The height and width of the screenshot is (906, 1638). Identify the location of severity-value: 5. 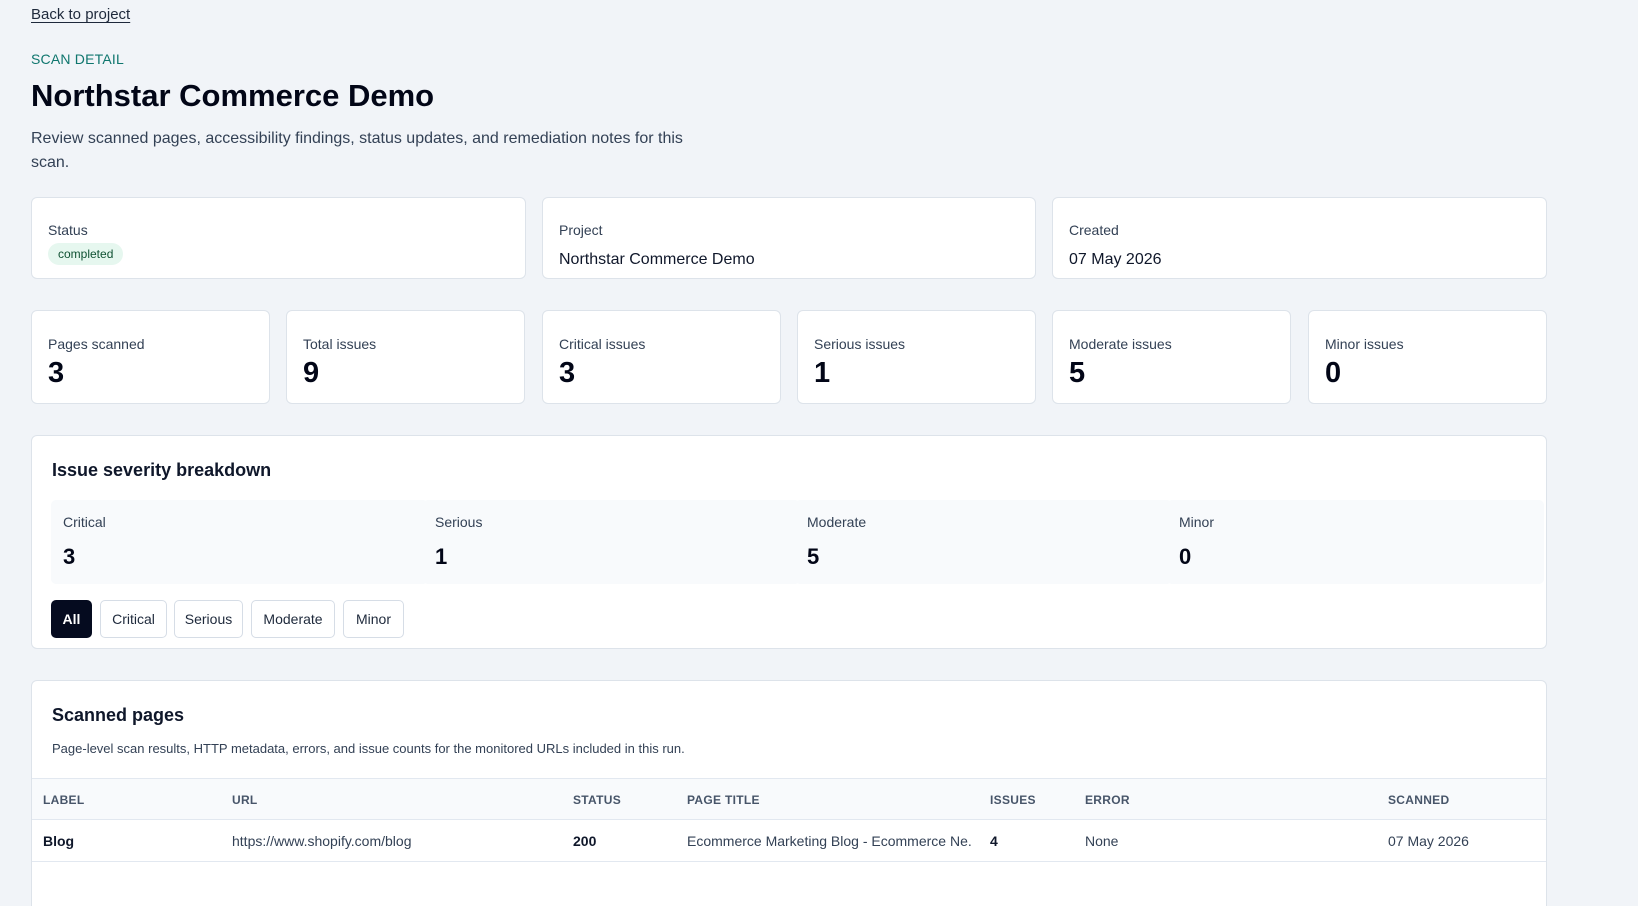
(813, 556).